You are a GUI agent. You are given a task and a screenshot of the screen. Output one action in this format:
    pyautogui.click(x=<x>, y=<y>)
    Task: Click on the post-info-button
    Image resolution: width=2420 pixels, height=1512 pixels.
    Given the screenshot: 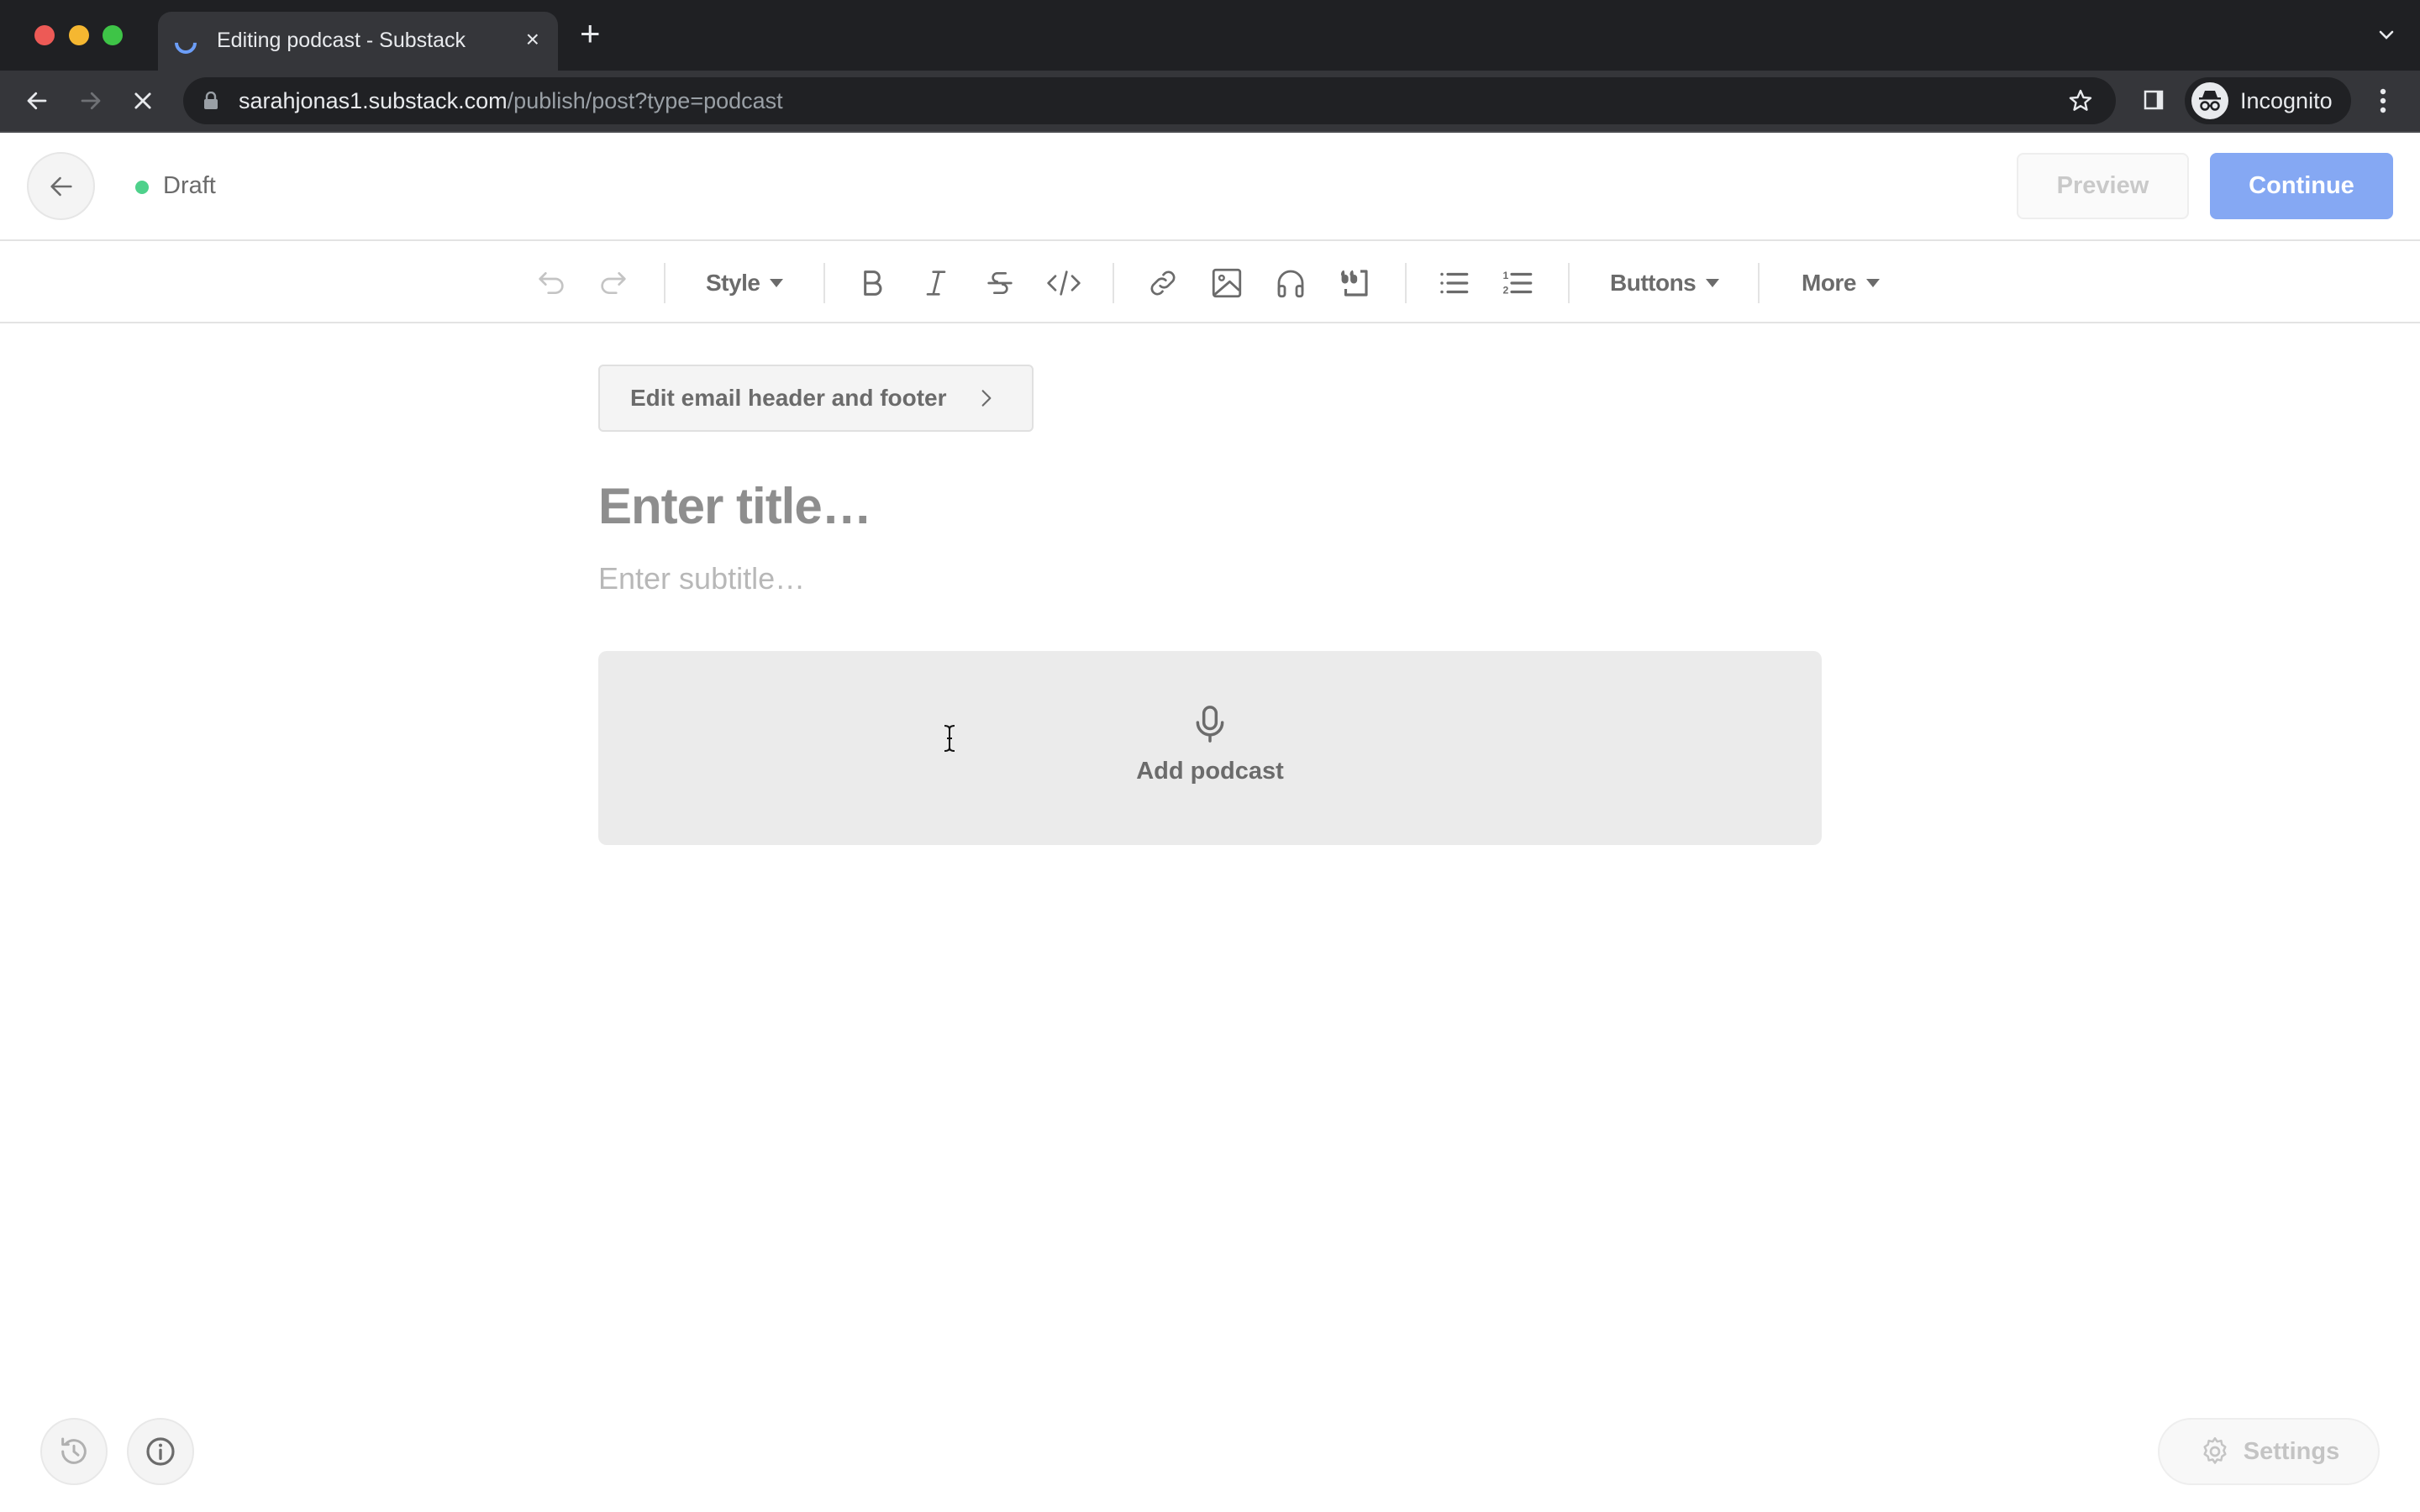 What is the action you would take?
    pyautogui.click(x=161, y=1451)
    